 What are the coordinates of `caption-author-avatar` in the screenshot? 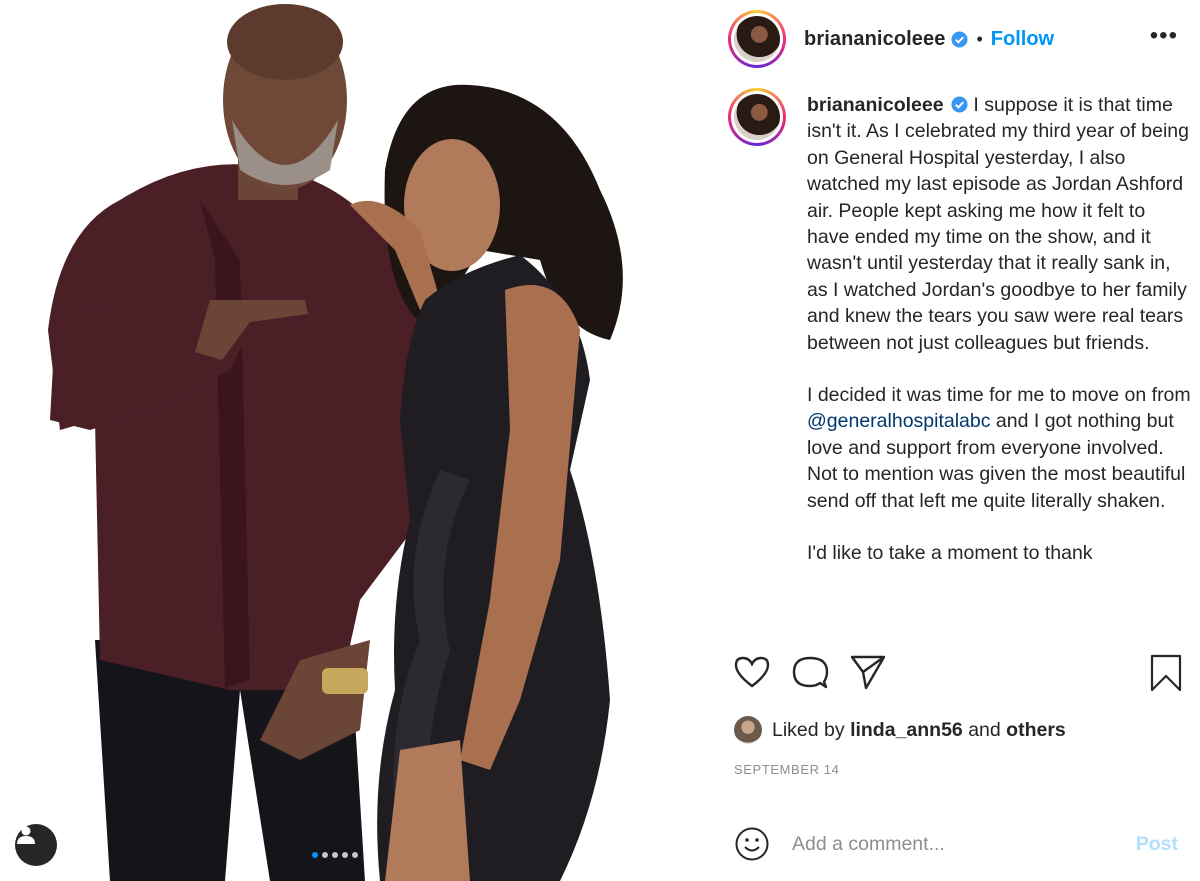 It's located at (757, 117).